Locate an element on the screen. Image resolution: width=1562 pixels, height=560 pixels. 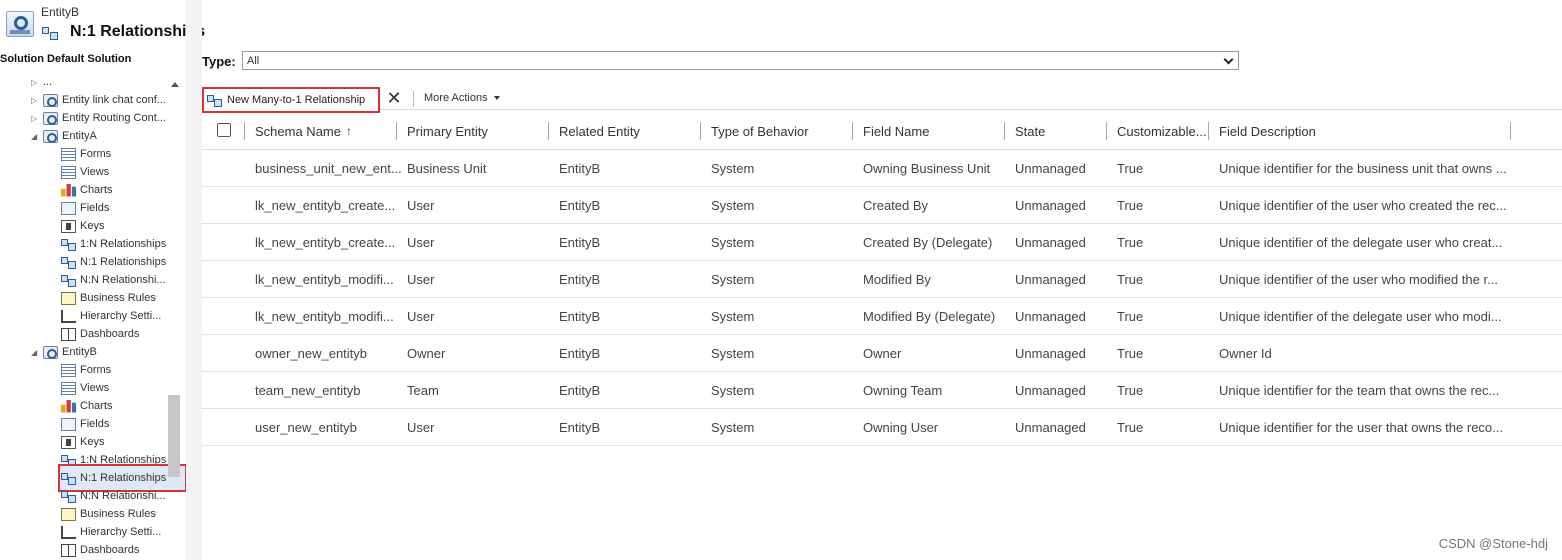
column-header: Field Name is located at coordinates (896, 131).